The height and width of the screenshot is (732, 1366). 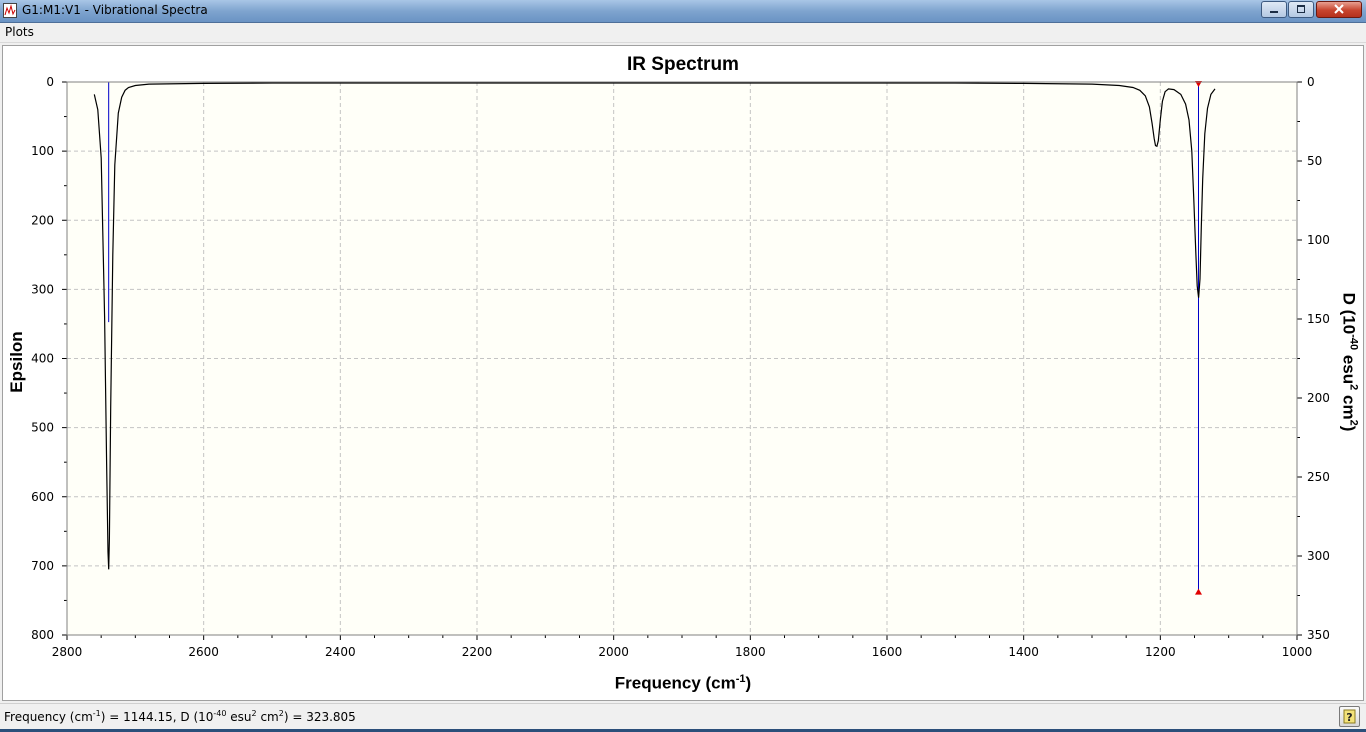 What do you see at coordinates (1318, 319) in the screenshot?
I see `y2-tick-label: 150` at bounding box center [1318, 319].